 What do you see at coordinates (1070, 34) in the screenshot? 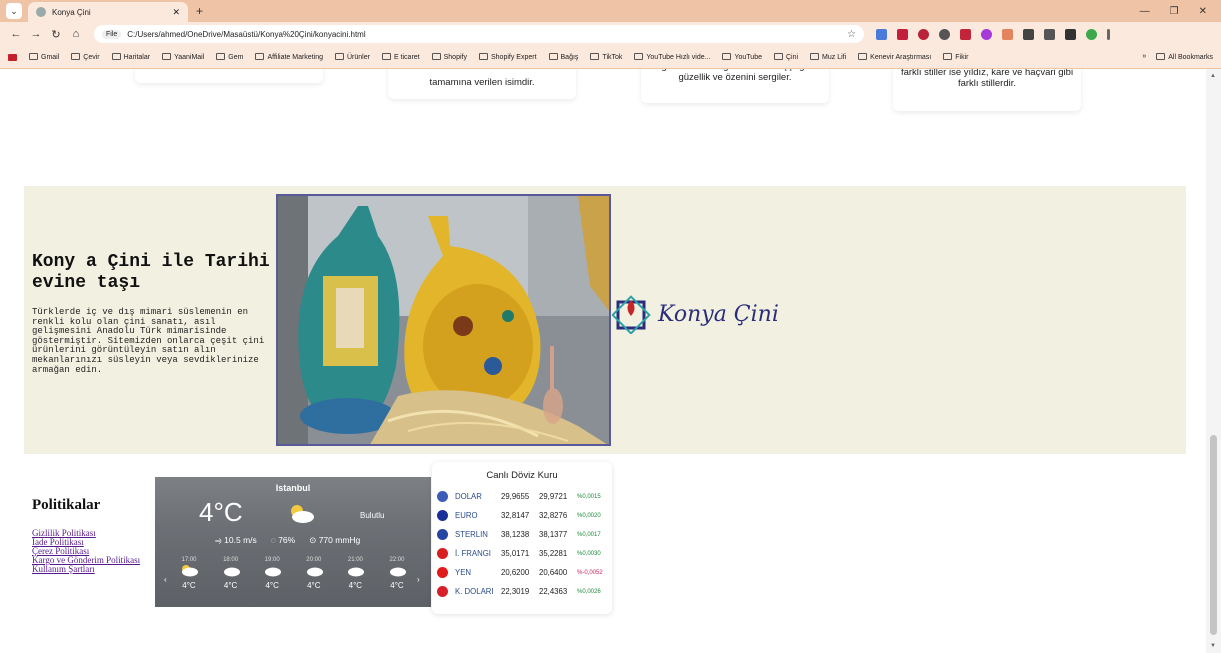
I see `side-panel-icon` at bounding box center [1070, 34].